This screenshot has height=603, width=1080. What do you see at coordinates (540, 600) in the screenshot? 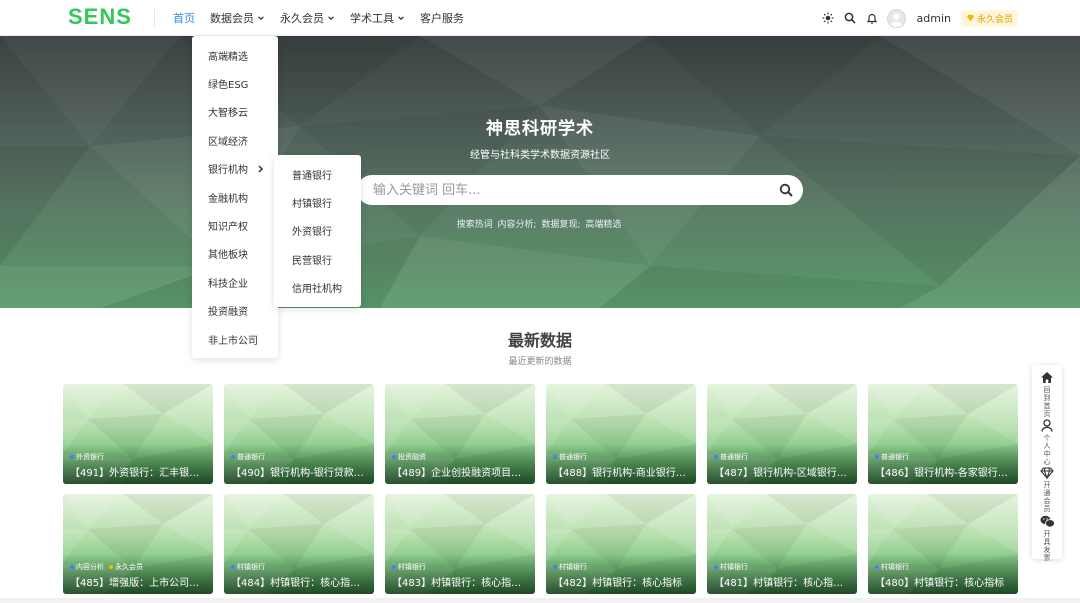
I see `page-bottom-strip` at bounding box center [540, 600].